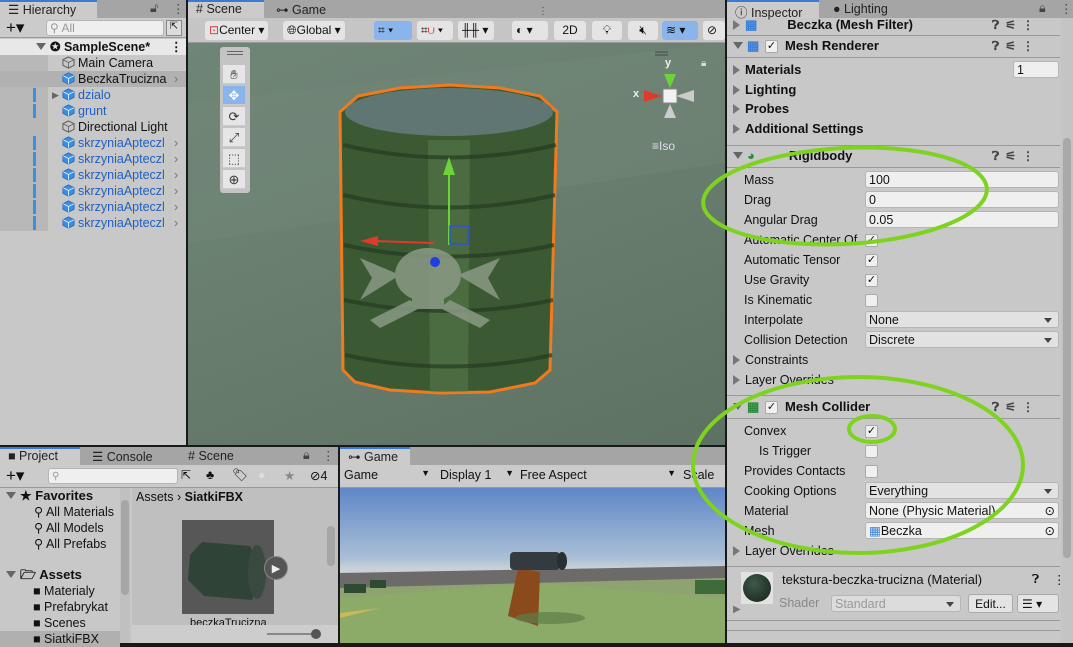 The image size is (1073, 647). Describe the element at coordinates (871, 451) in the screenshot. I see `checkbox-is-trigger` at that location.